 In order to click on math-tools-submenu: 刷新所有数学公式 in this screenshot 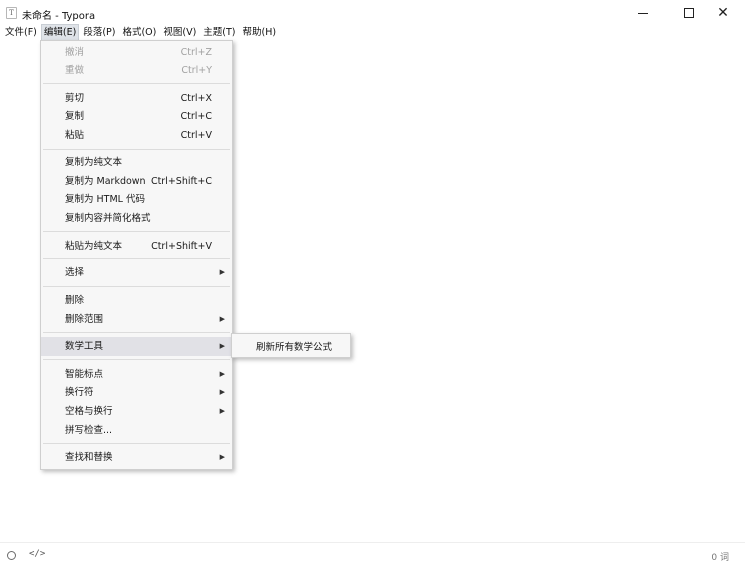, I will do `click(291, 345)`.